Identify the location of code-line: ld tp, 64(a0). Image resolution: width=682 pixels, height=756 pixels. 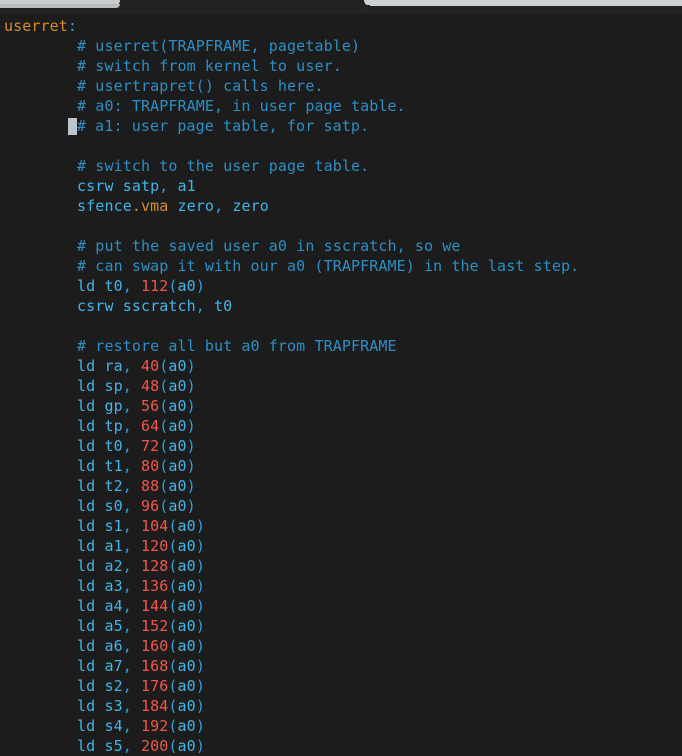
(343, 426).